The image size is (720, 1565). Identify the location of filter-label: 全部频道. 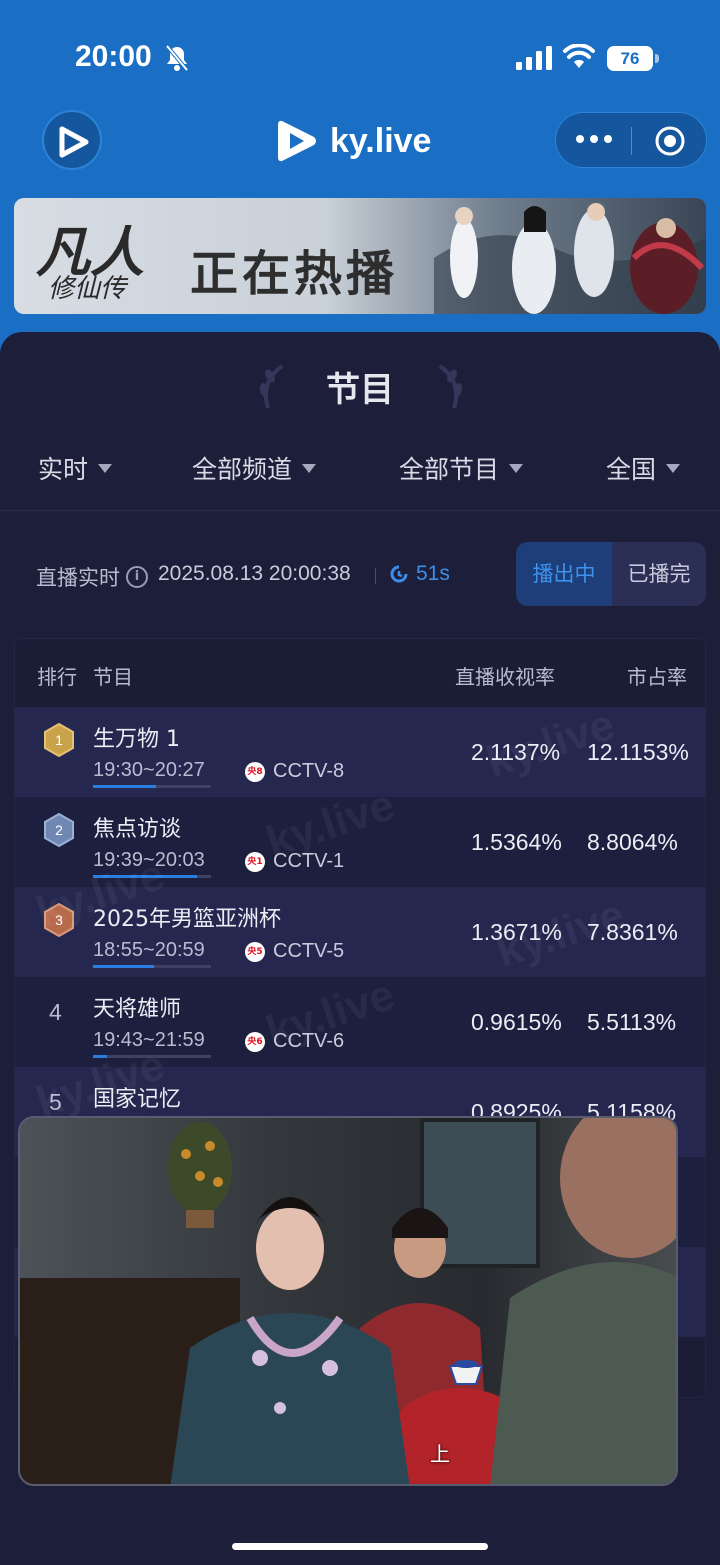
(242, 469).